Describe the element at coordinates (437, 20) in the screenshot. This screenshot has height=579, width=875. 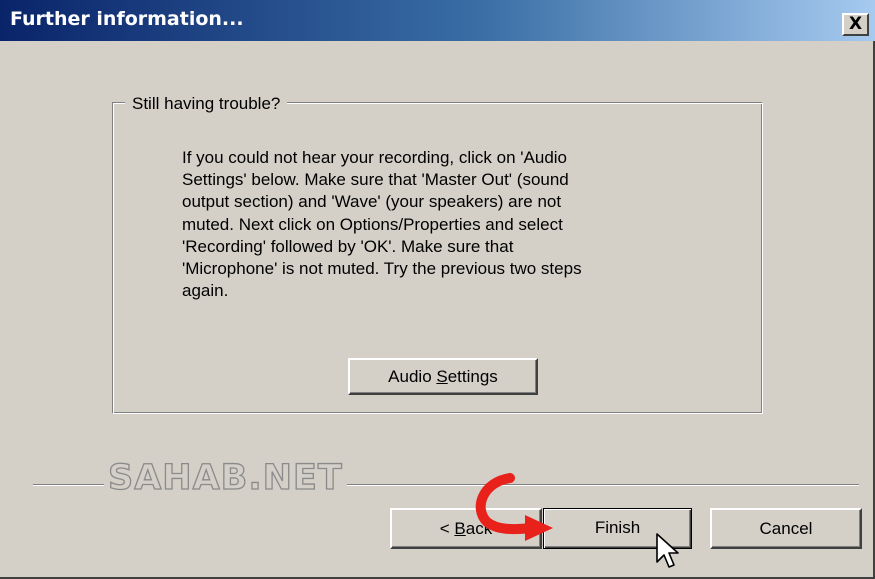
I see `title-bar: Further information... X` at that location.